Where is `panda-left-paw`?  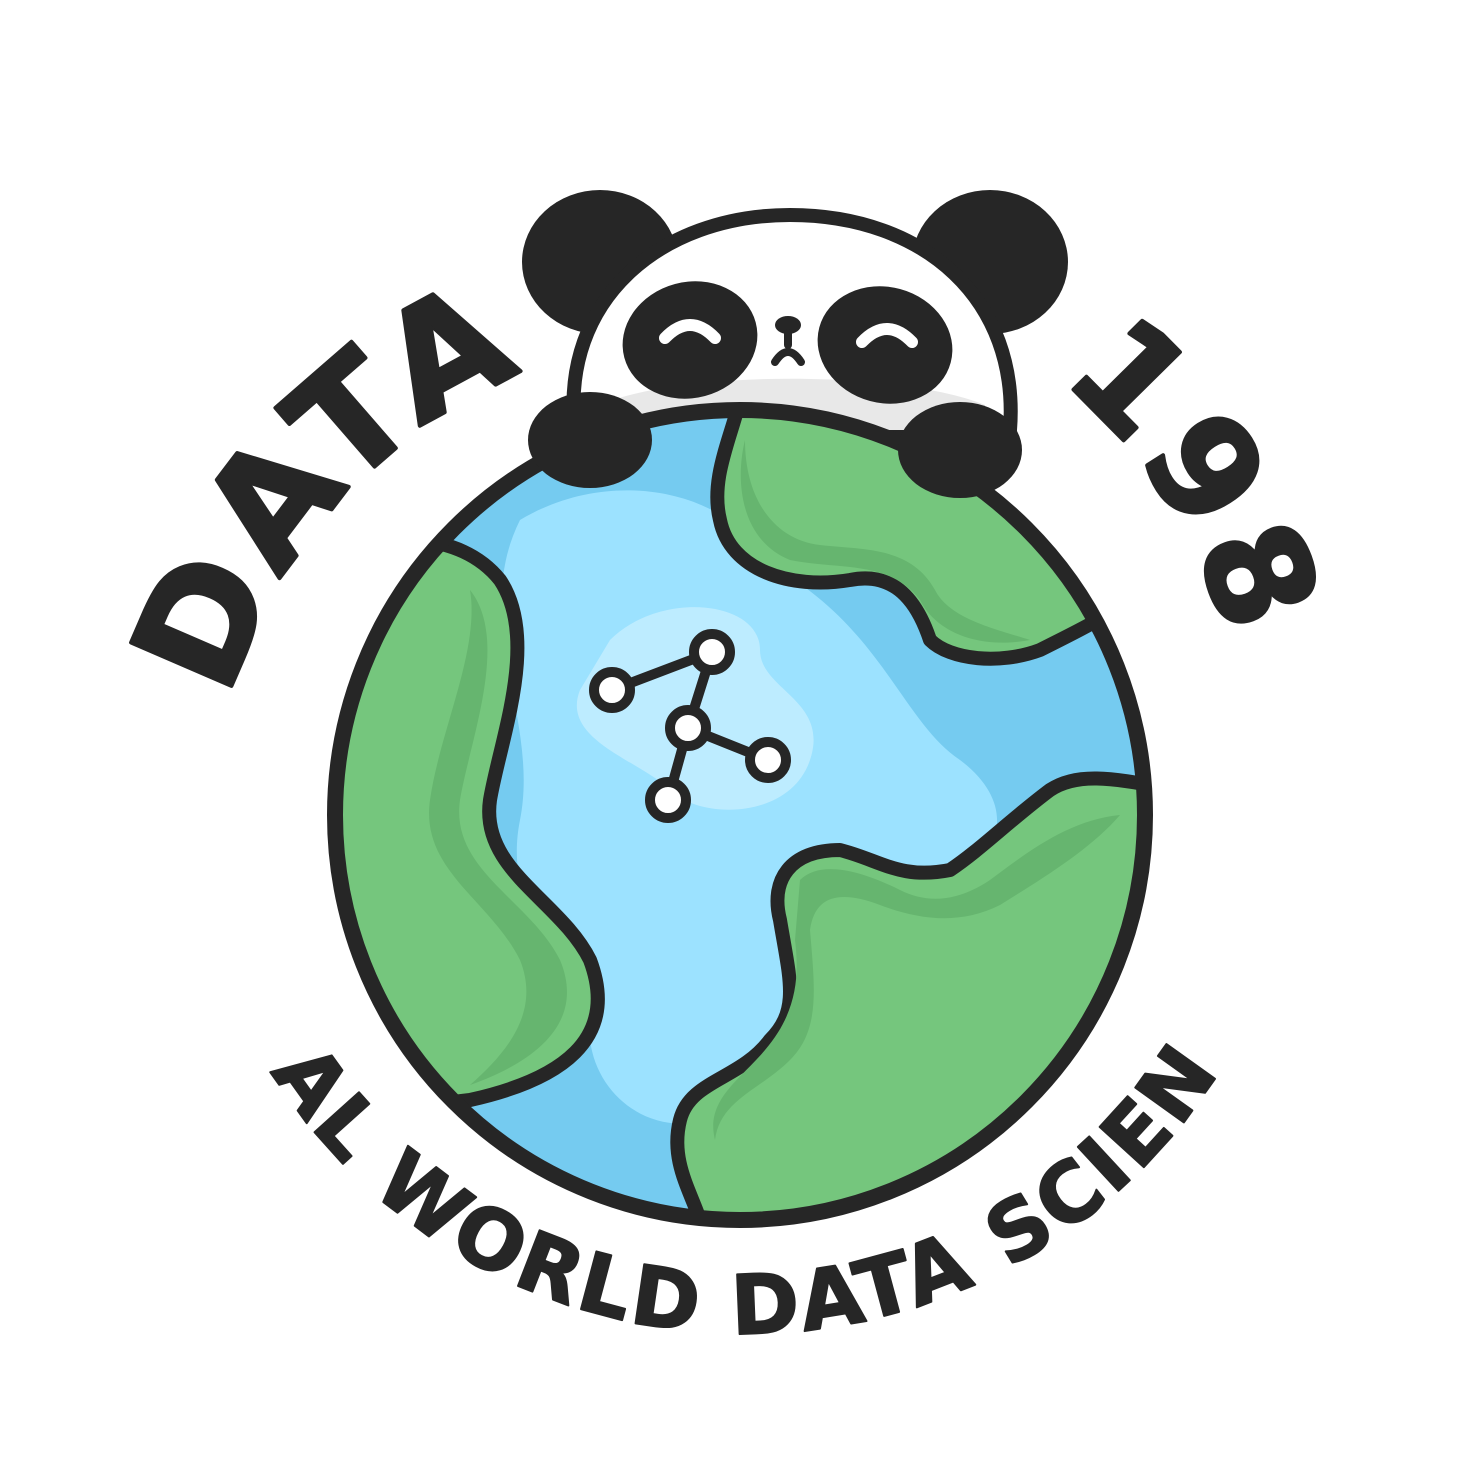 panda-left-paw is located at coordinates (590, 440).